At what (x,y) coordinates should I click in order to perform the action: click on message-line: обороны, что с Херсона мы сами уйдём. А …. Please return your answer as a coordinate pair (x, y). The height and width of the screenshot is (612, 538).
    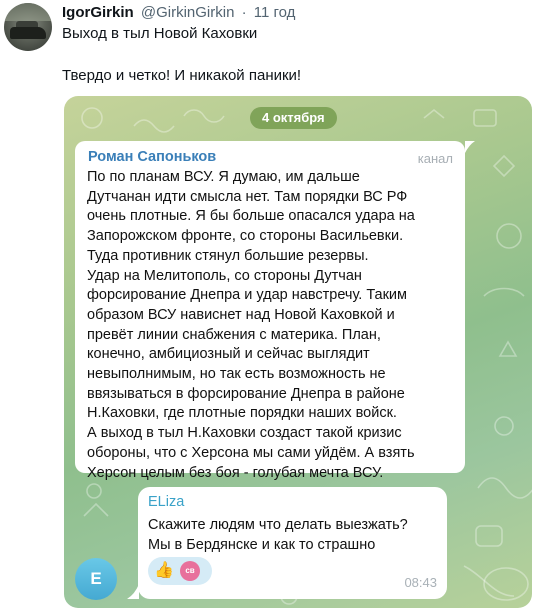
    Looking at the image, I should click on (251, 452).